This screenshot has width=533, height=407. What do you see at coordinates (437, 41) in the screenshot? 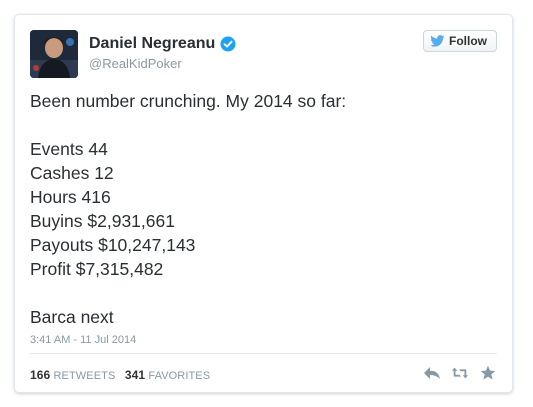
I see `twitter-bird-icon` at bounding box center [437, 41].